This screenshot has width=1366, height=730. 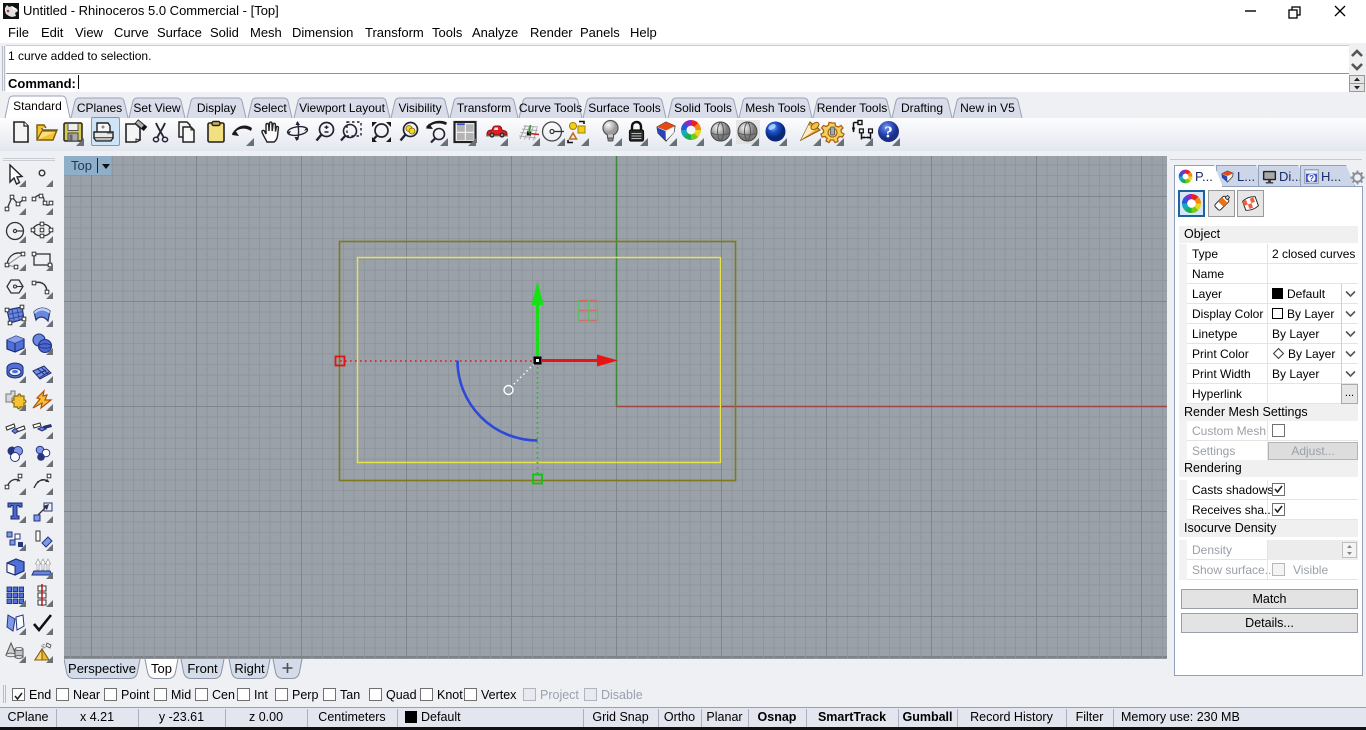 I want to click on svg-text: Right, so click(x=249, y=668).